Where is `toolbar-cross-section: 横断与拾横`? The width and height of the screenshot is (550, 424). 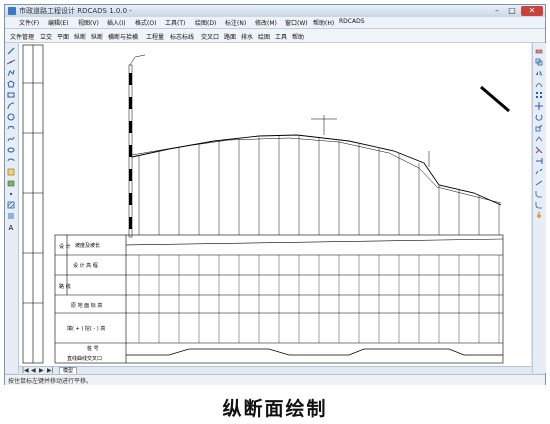 toolbar-cross-section: 横断与拾横 is located at coordinates (123, 36).